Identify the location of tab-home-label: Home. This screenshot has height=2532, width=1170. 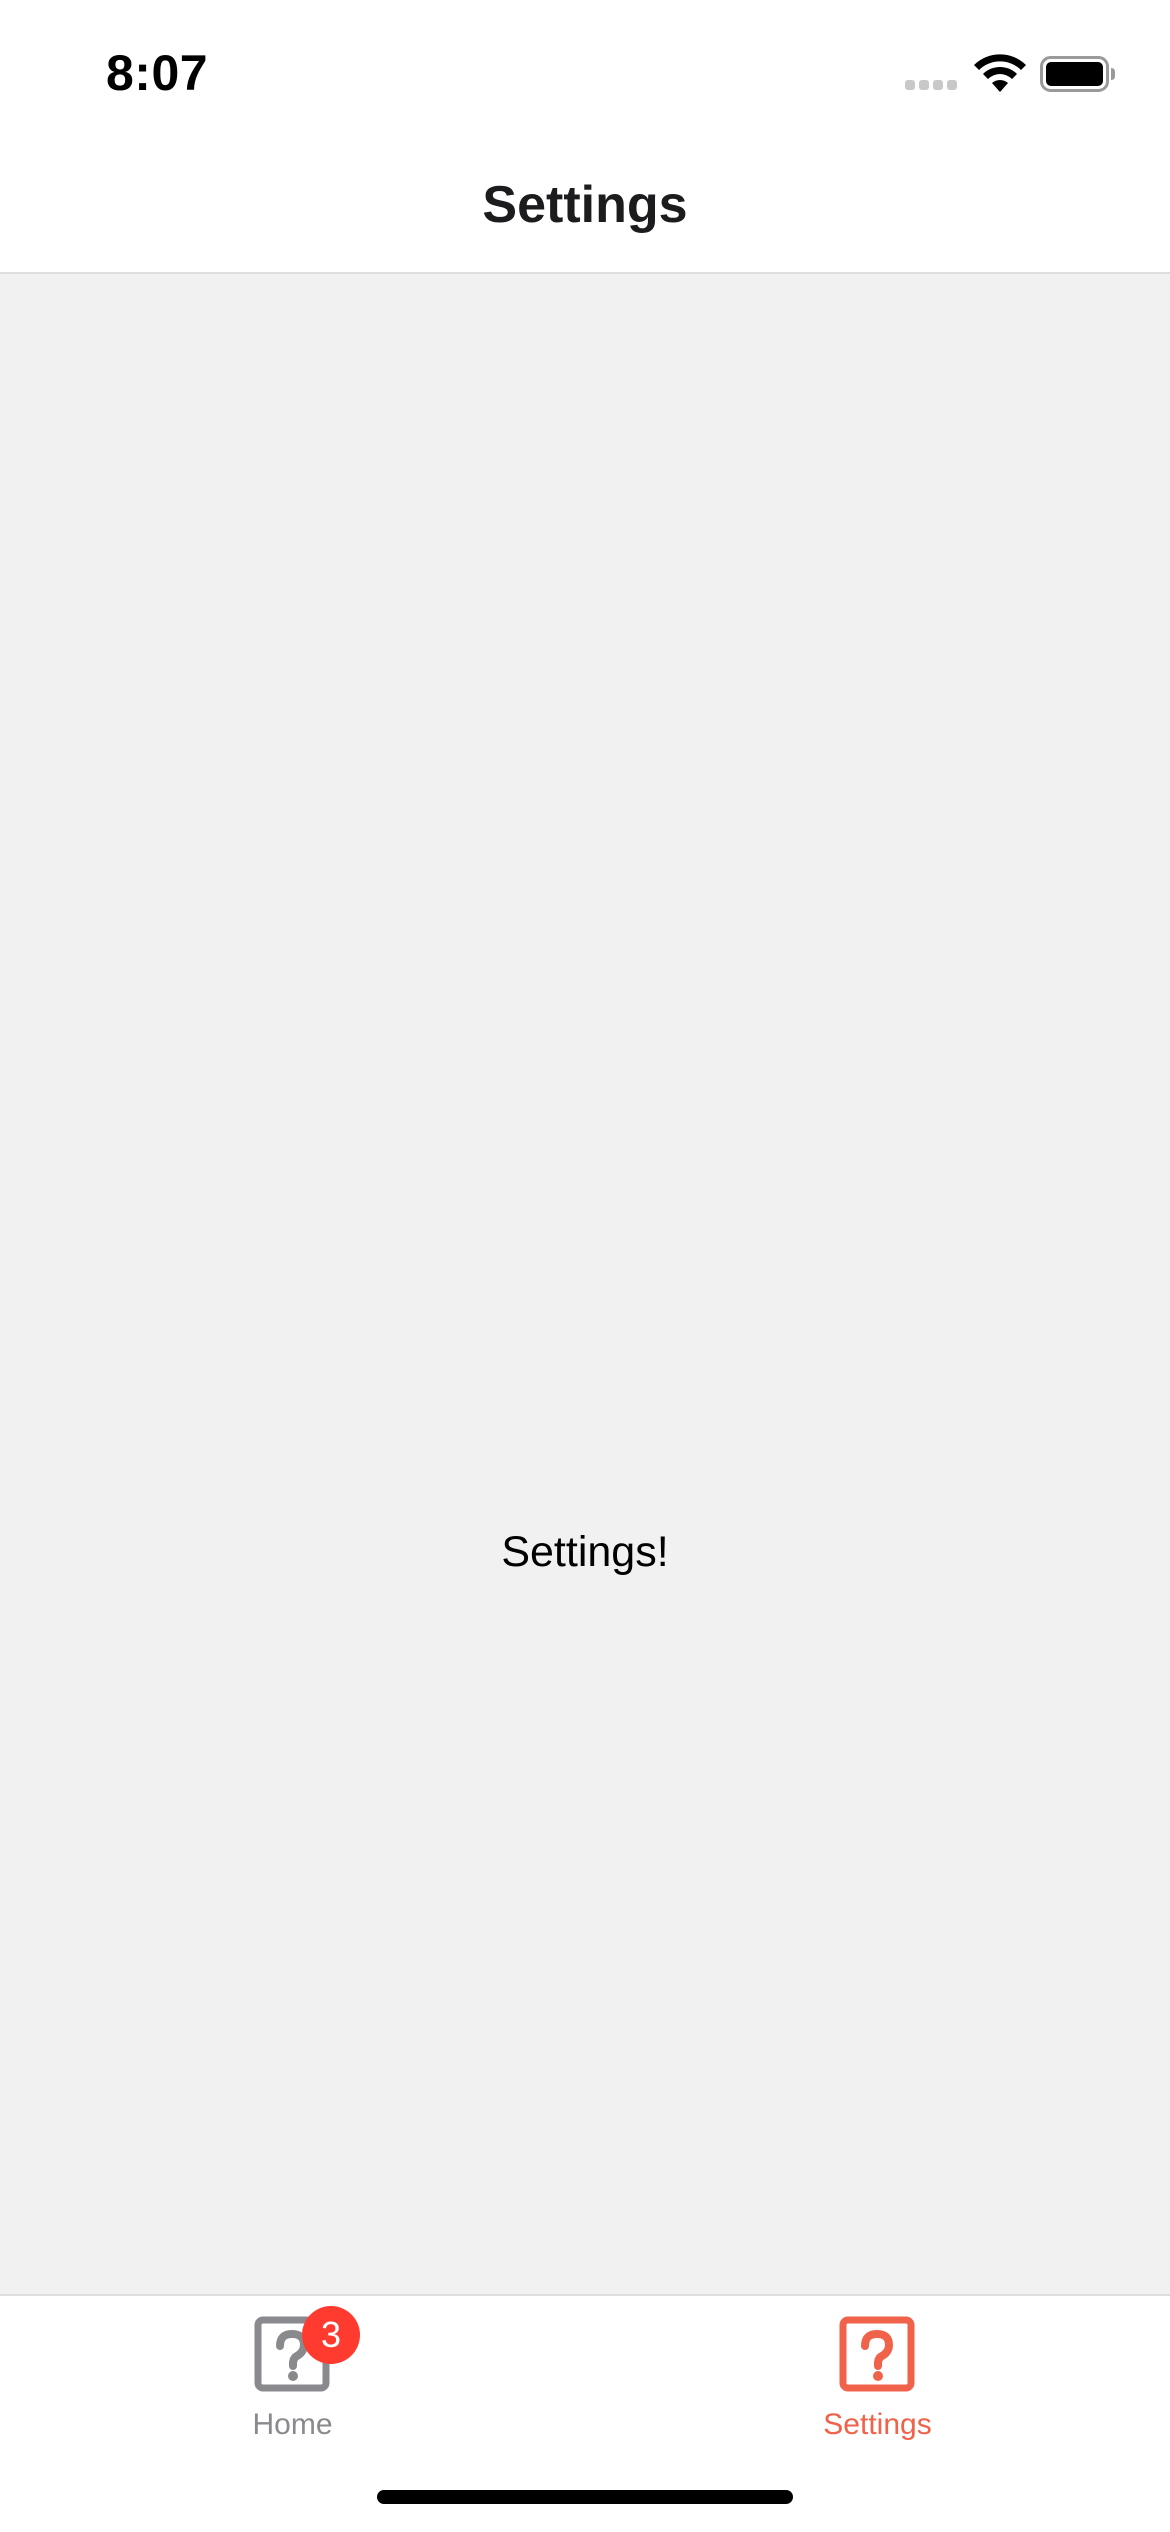
(292, 2424).